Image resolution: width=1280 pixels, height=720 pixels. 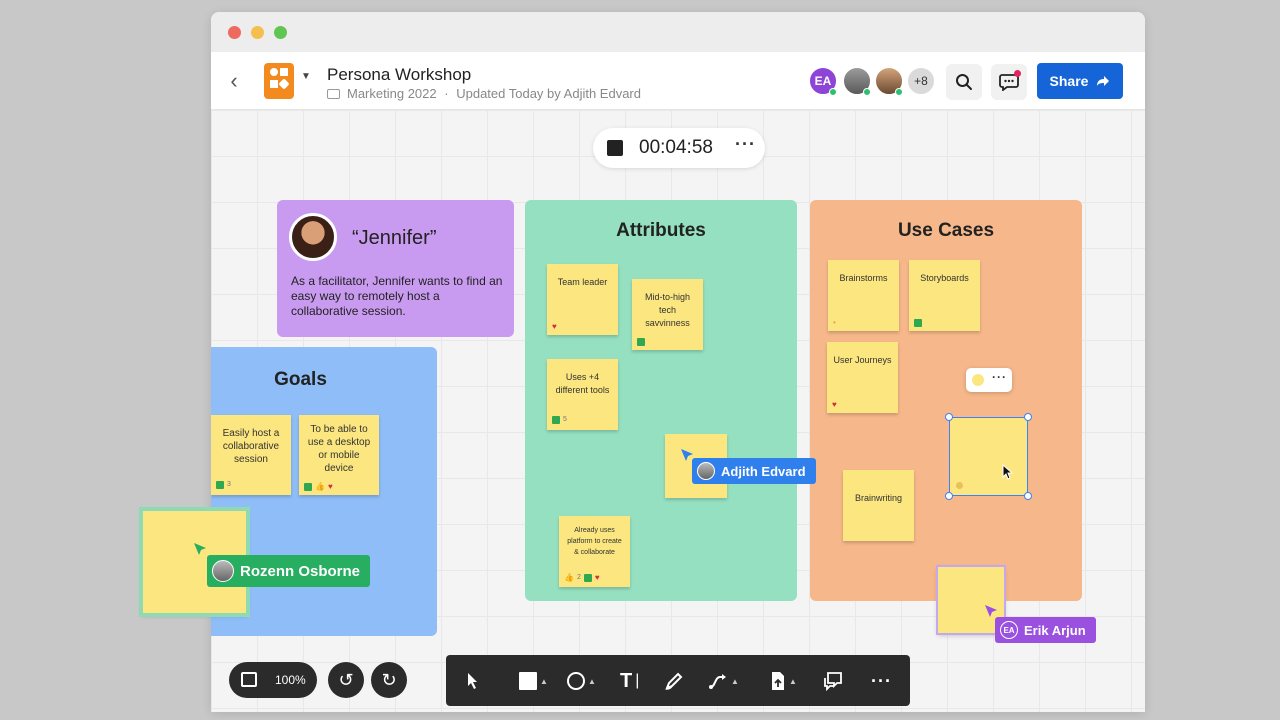 I want to click on connector-tool: ▲, so click(x=723, y=681).